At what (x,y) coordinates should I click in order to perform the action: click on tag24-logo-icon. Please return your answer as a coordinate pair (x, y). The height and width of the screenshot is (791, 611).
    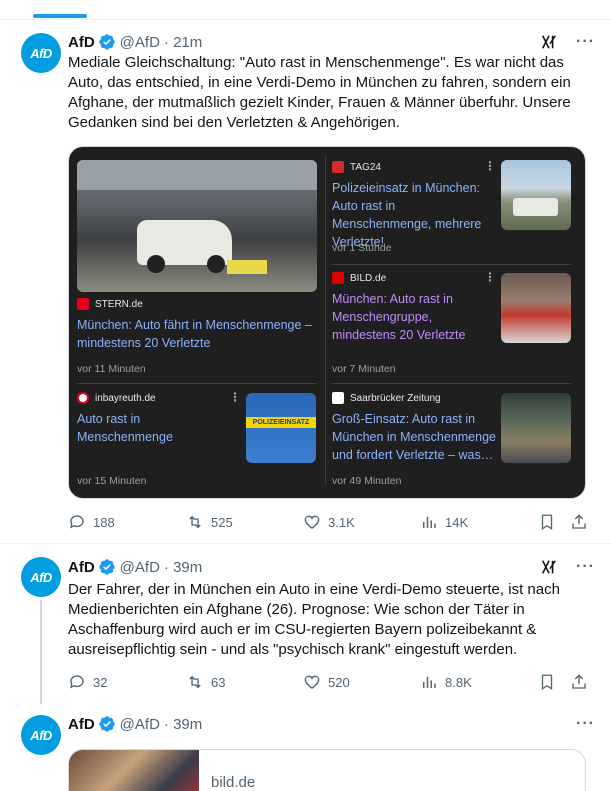
    Looking at the image, I should click on (338, 167).